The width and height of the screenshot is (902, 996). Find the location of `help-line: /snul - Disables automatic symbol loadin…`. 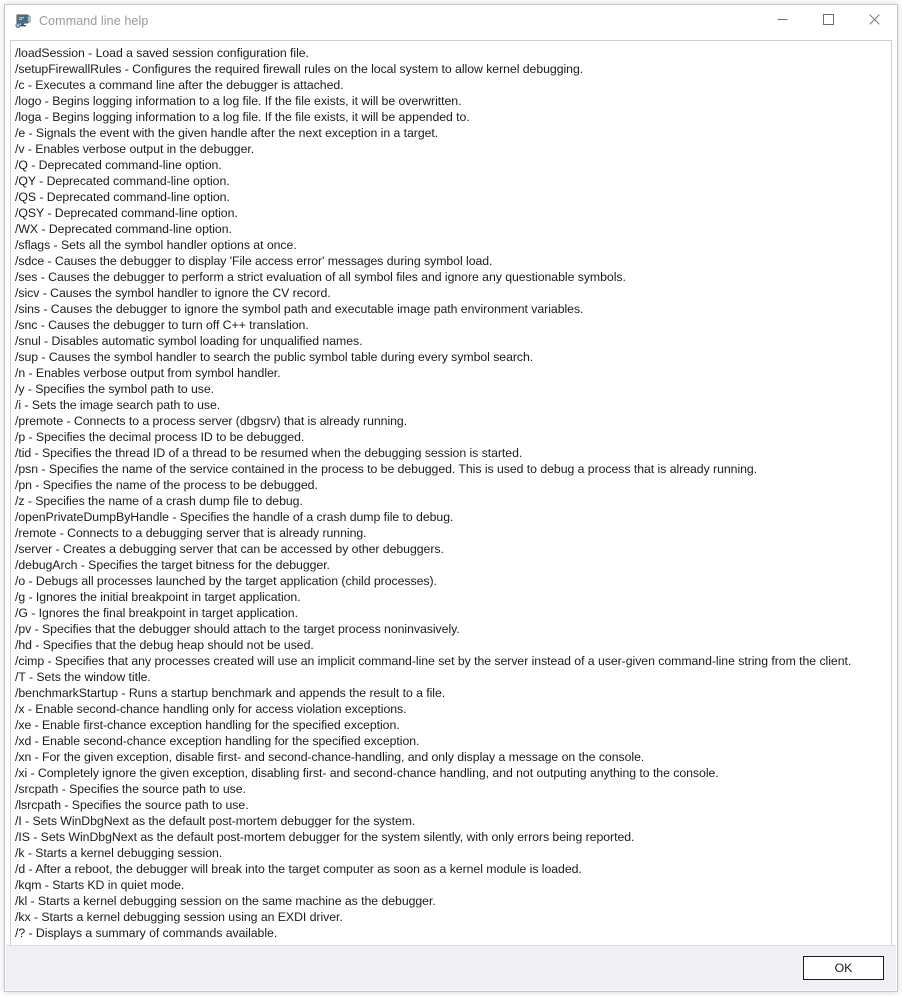

help-line: /snul - Disables automatic symbol loadin… is located at coordinates (189, 341).